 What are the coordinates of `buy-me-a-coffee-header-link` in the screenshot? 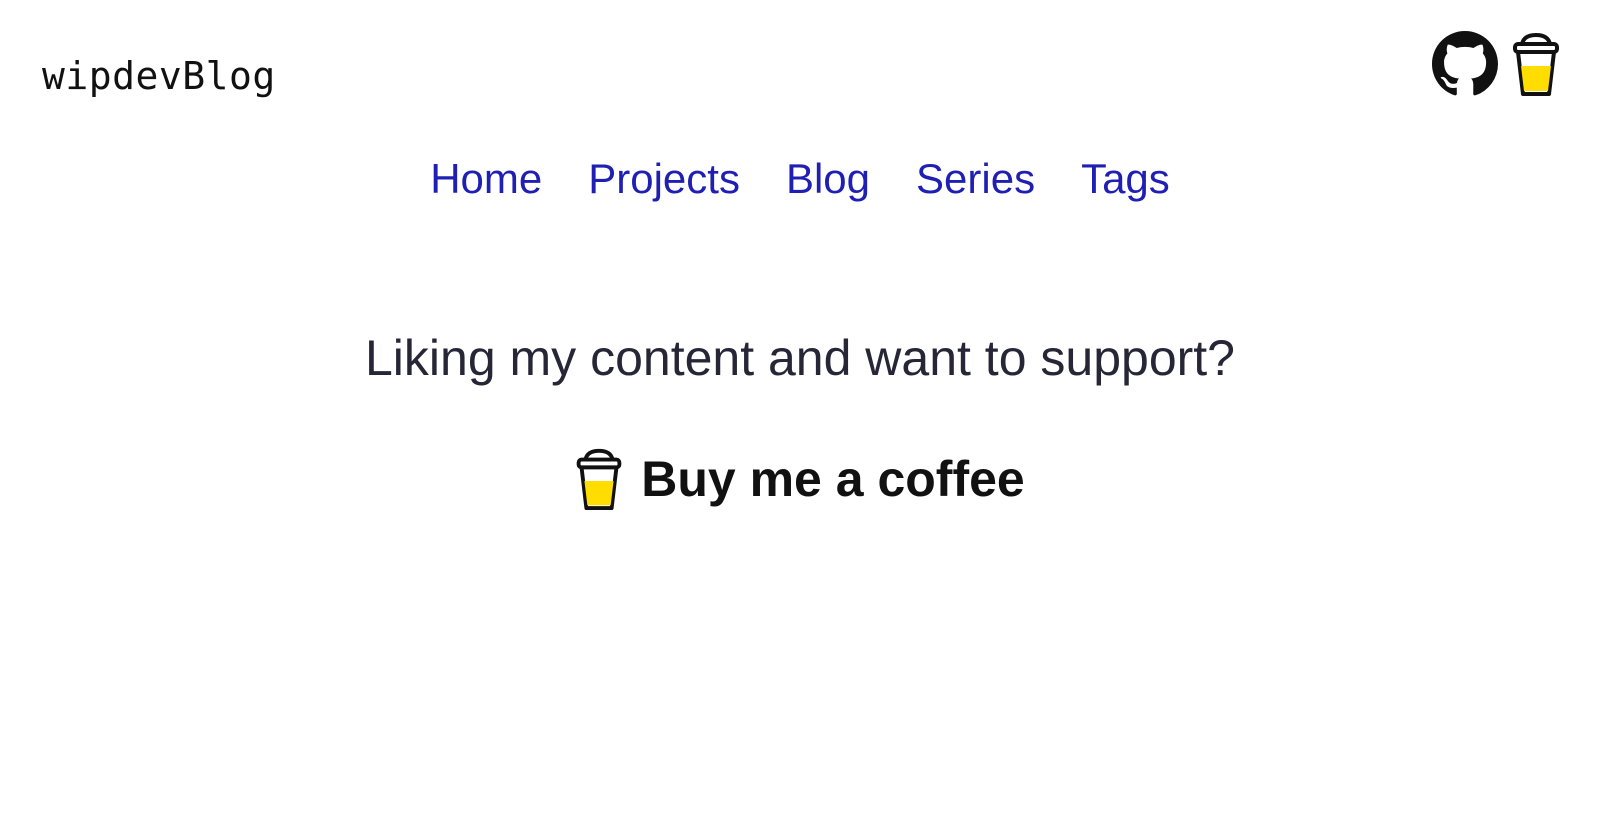 It's located at (1536, 64).